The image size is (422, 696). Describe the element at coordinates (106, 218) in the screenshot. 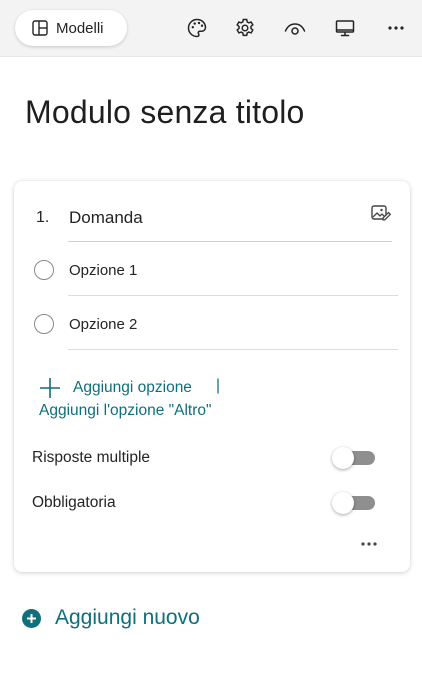

I see `question-text: Domanda` at that location.